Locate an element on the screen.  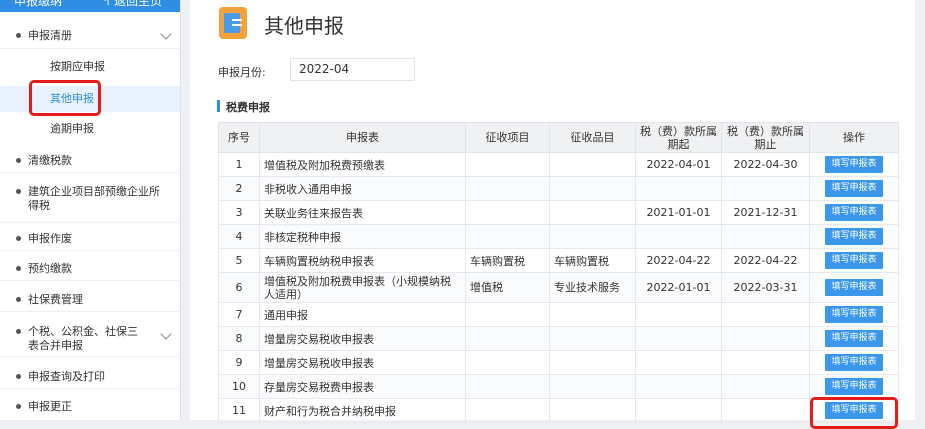
sidebar-item-query-print: 申报查询及打印 is located at coordinates (90, 377).